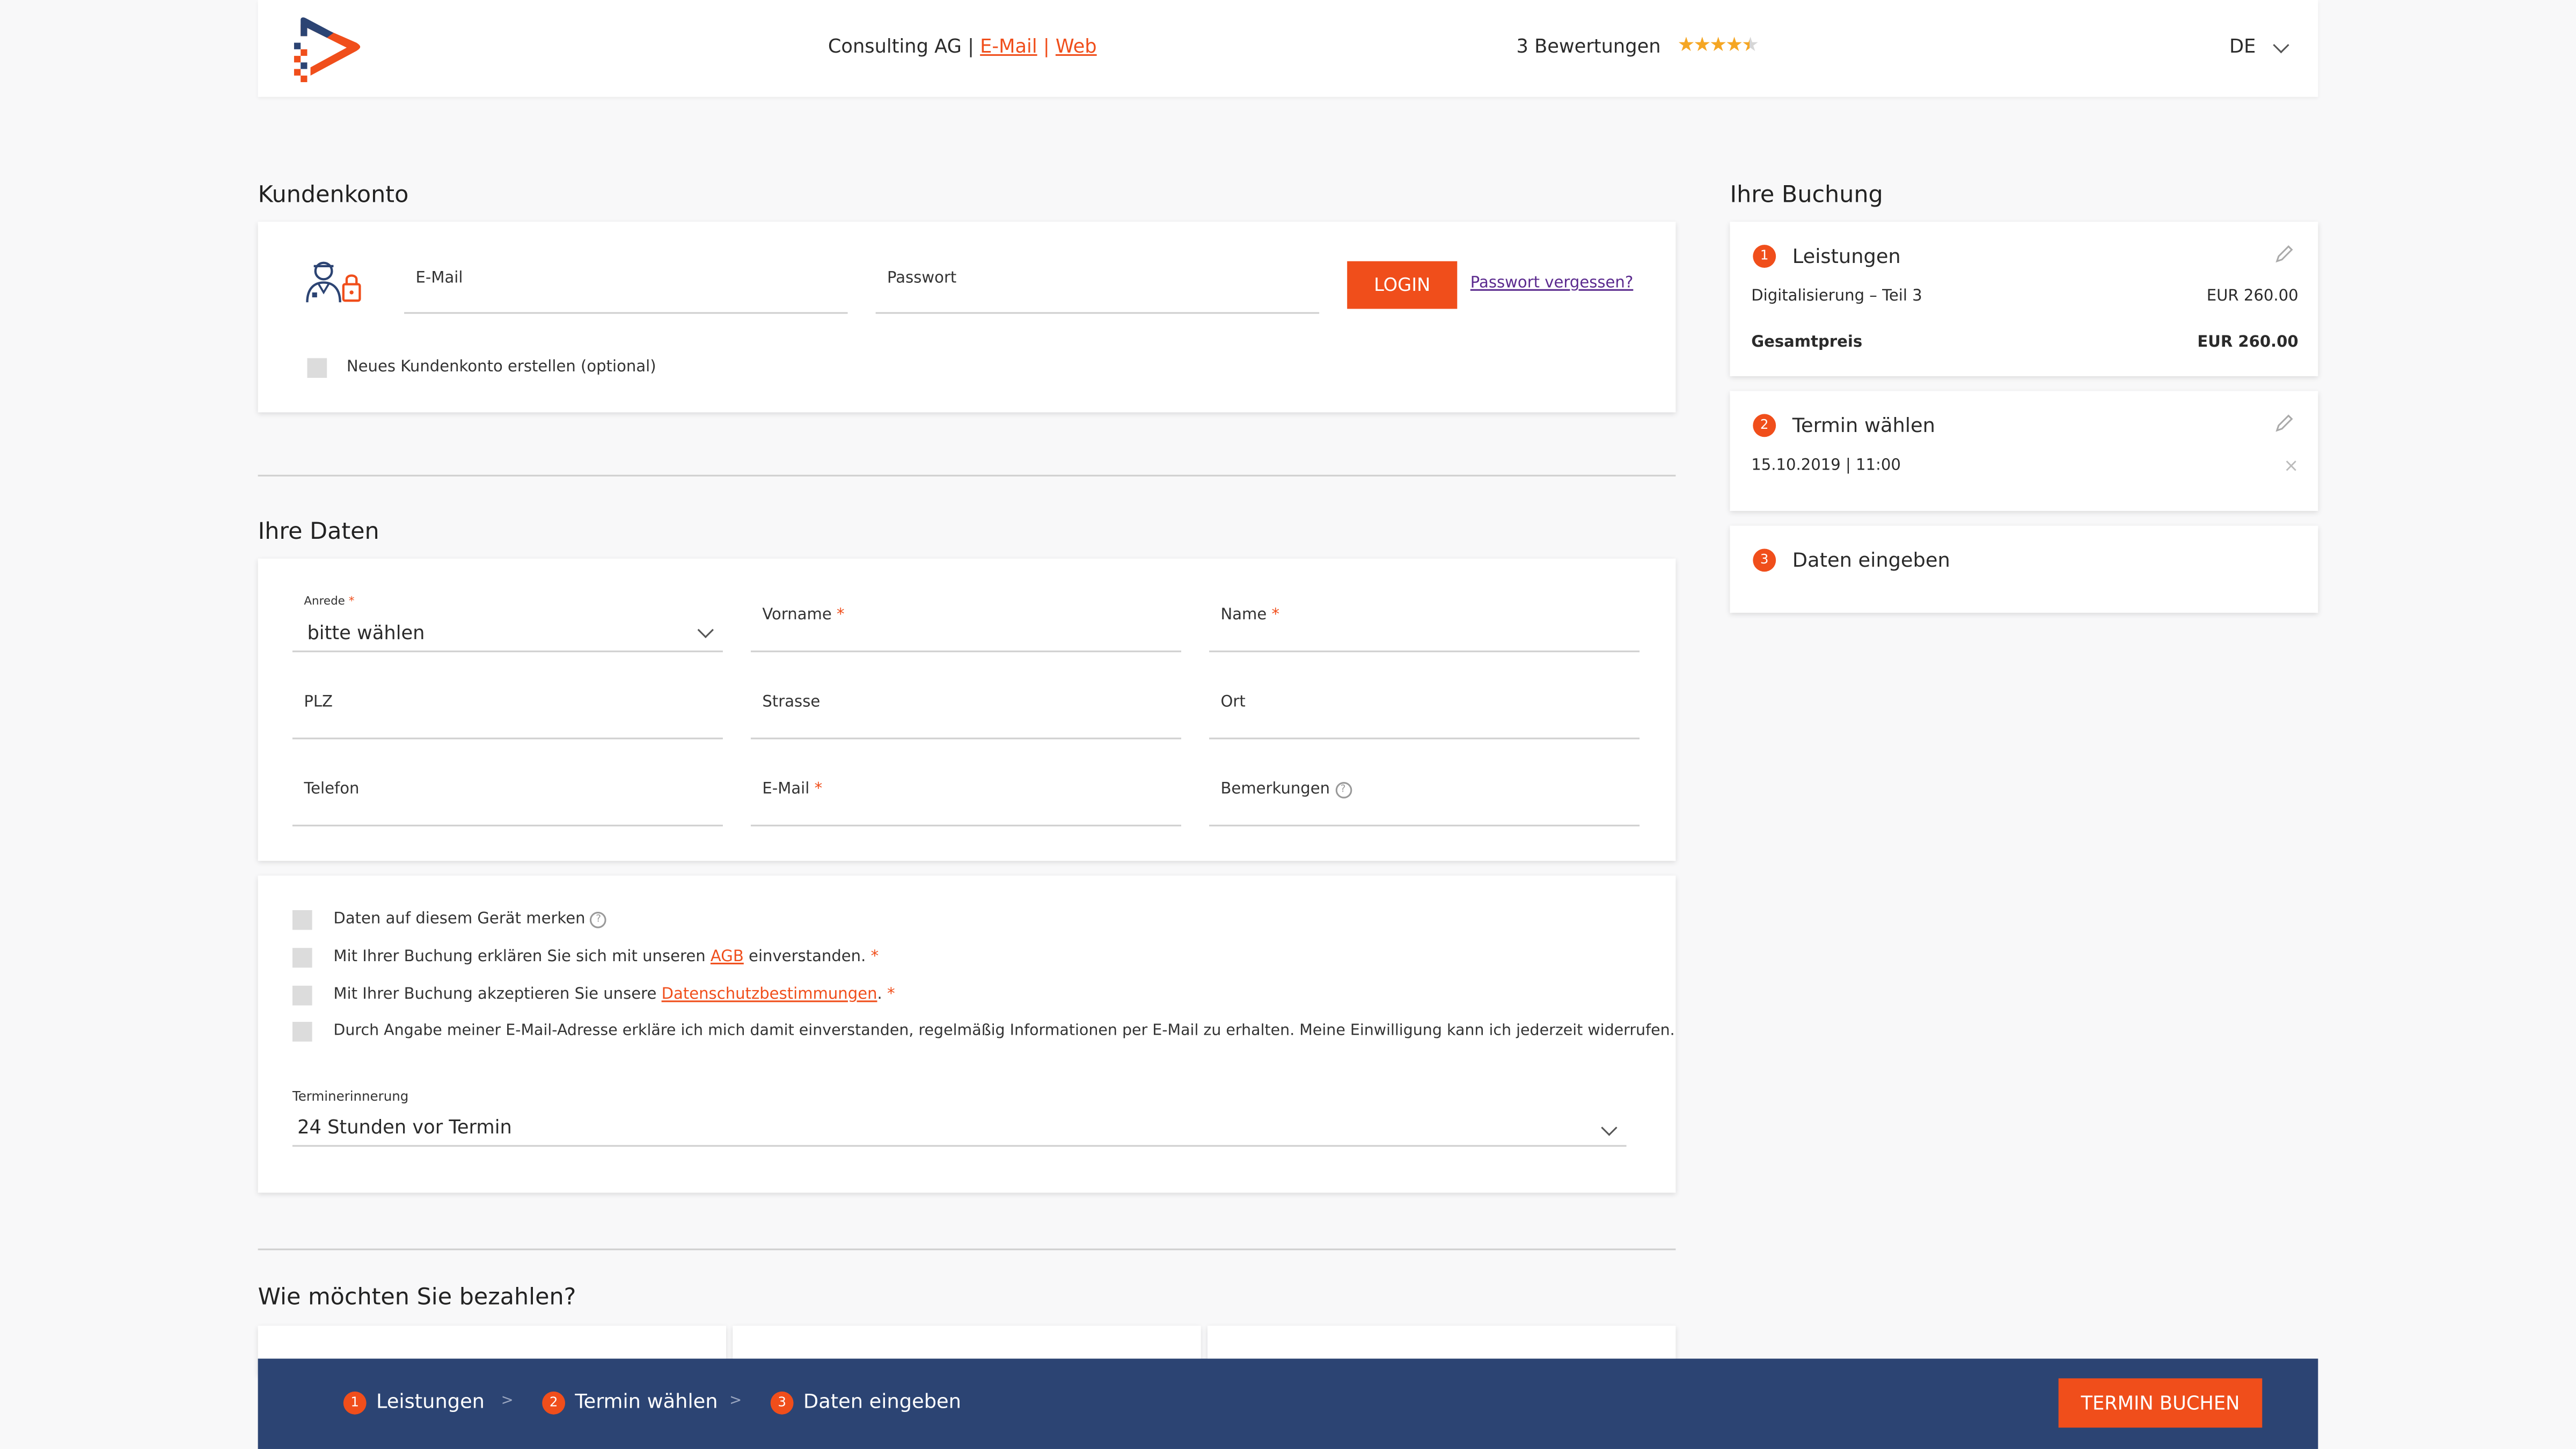 The image size is (2576, 1449). I want to click on booking-data-card: 3 Daten eingeben, so click(2024, 569).